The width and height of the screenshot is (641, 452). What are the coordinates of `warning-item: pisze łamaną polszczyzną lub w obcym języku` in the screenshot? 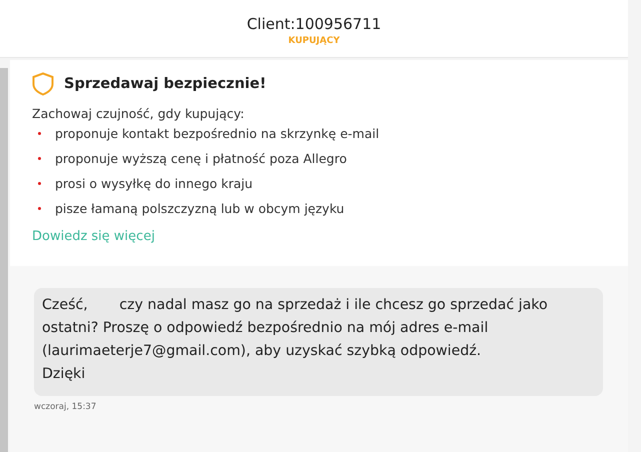 It's located at (199, 208).